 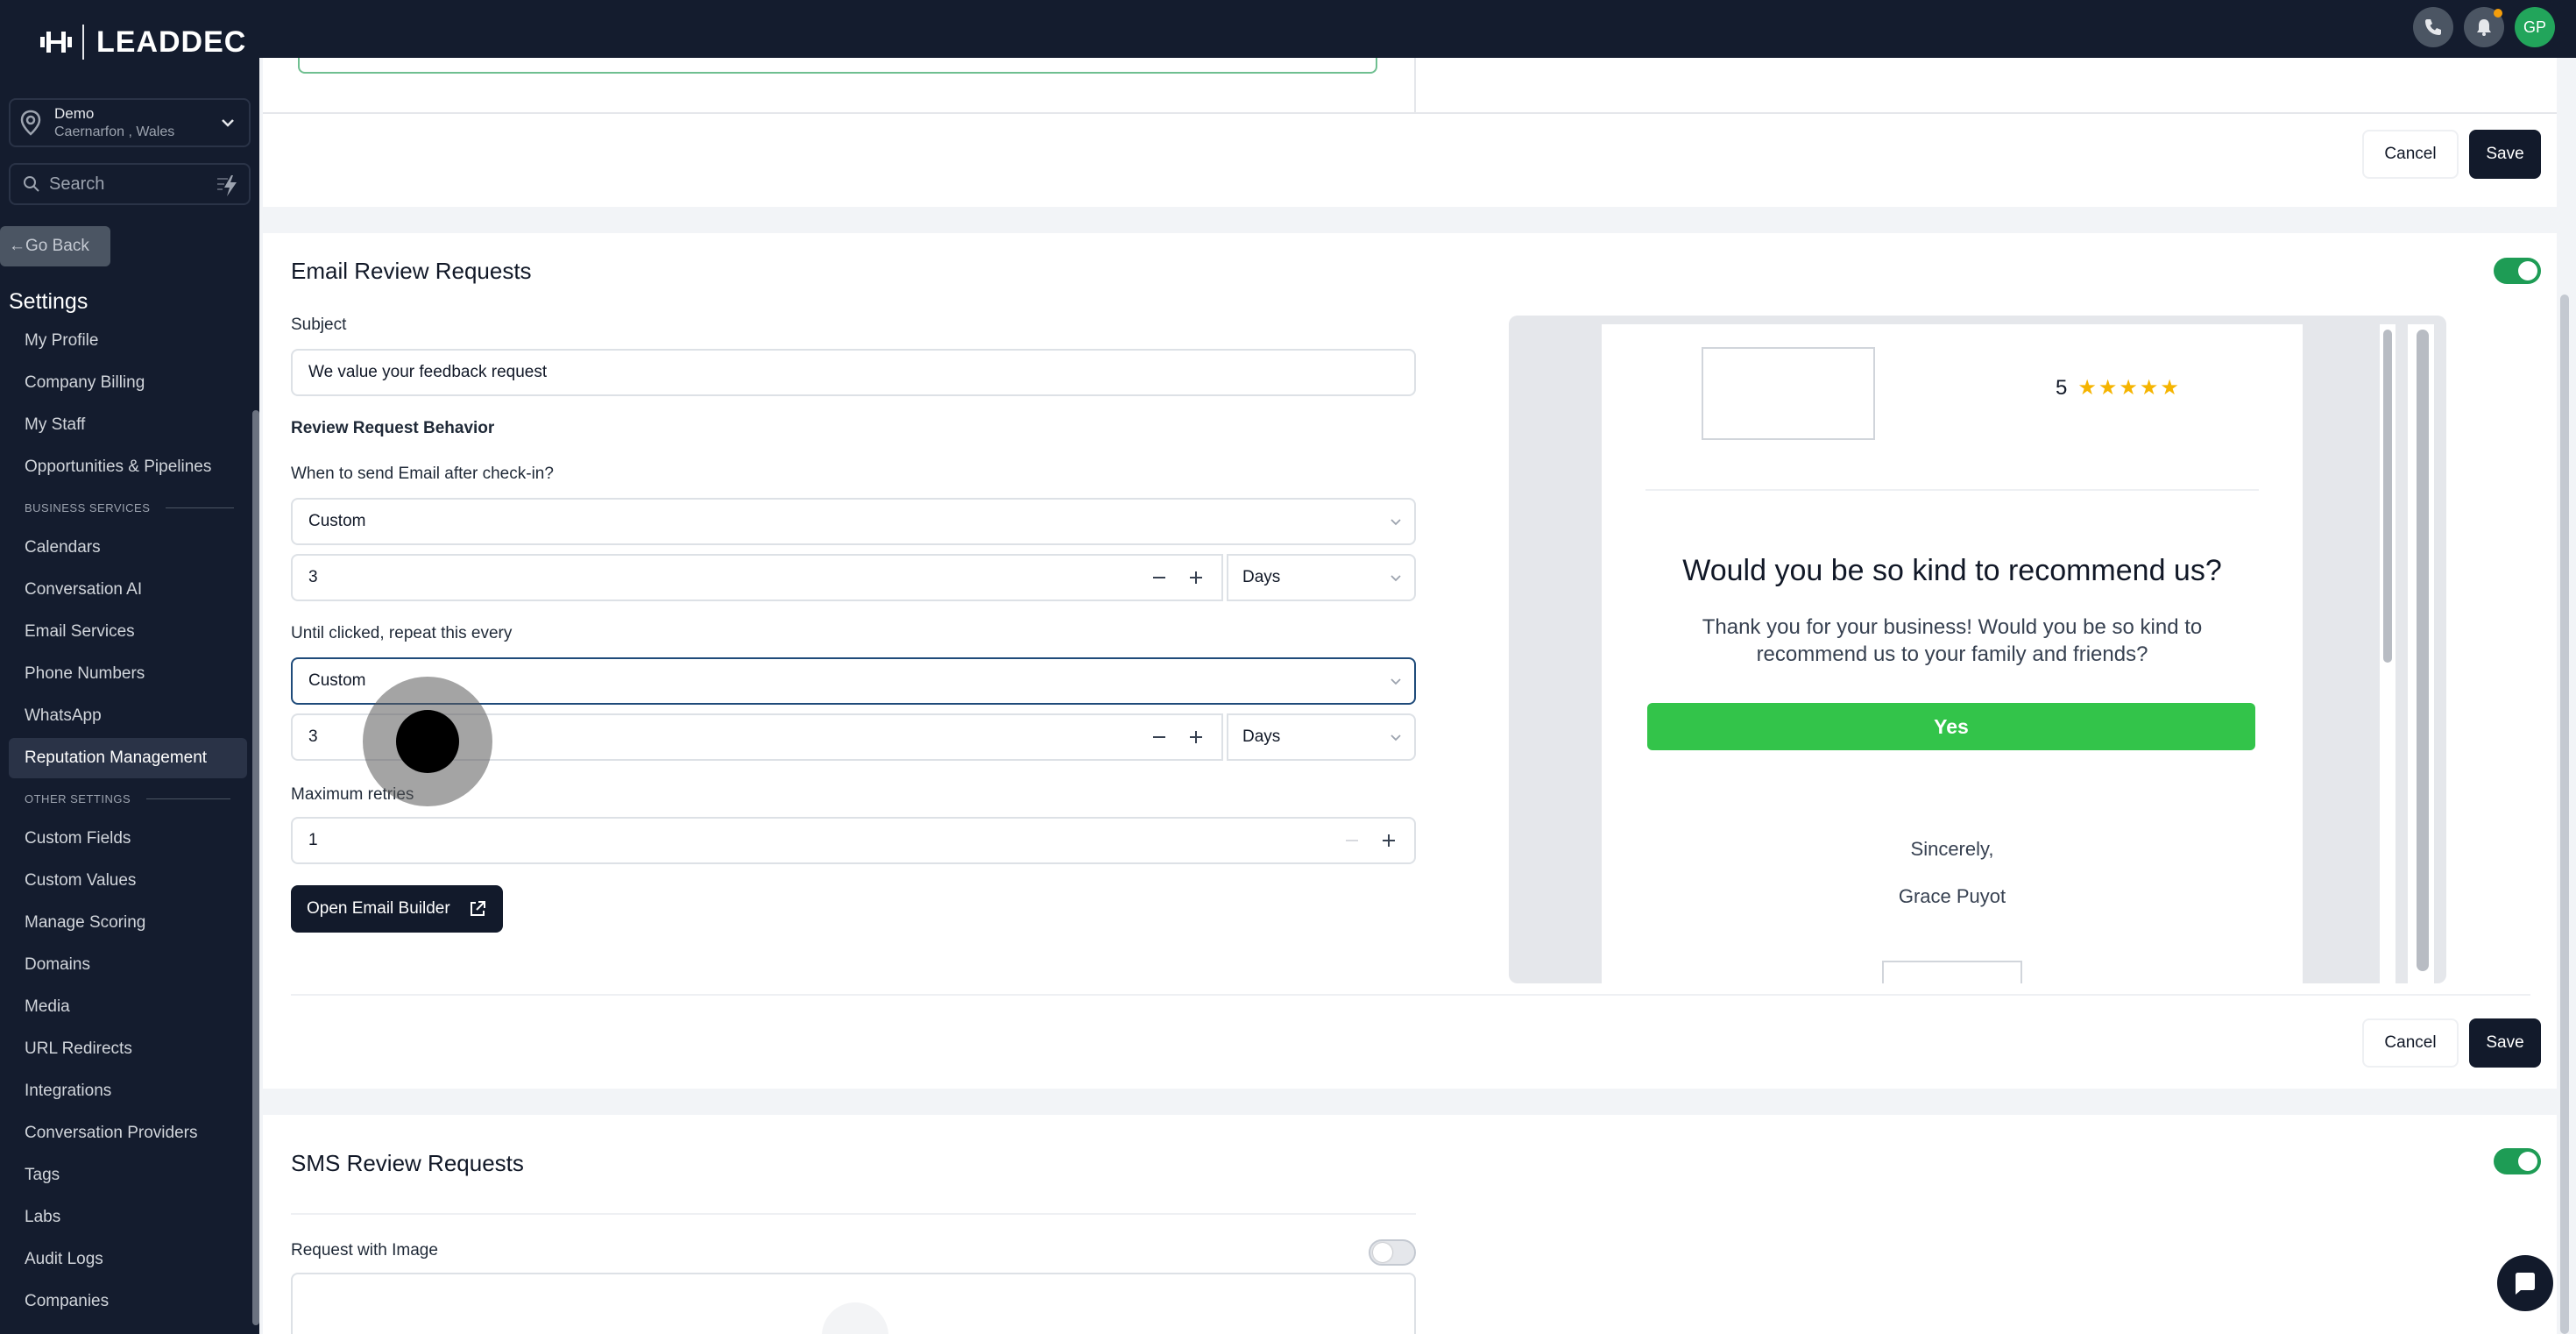 What do you see at coordinates (128, 425) in the screenshot?
I see `nav-item-my-staff: My Staff` at bounding box center [128, 425].